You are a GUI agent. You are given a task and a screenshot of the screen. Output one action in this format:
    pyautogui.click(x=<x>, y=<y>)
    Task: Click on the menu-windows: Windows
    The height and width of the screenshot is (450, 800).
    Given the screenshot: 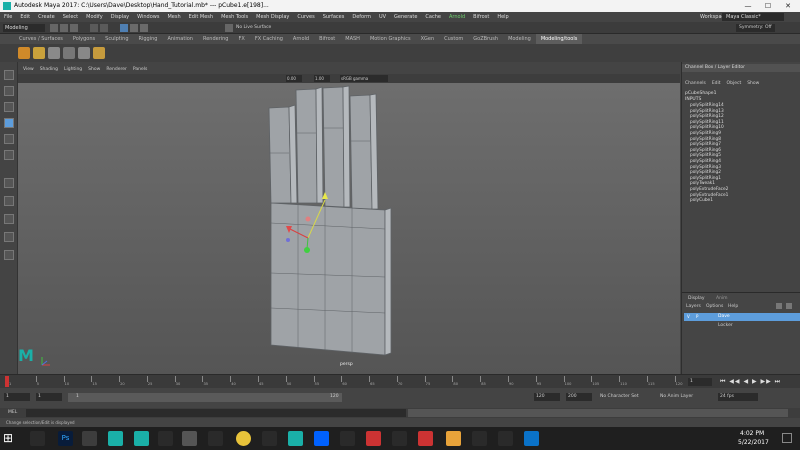 What is the action you would take?
    pyautogui.click(x=148, y=17)
    